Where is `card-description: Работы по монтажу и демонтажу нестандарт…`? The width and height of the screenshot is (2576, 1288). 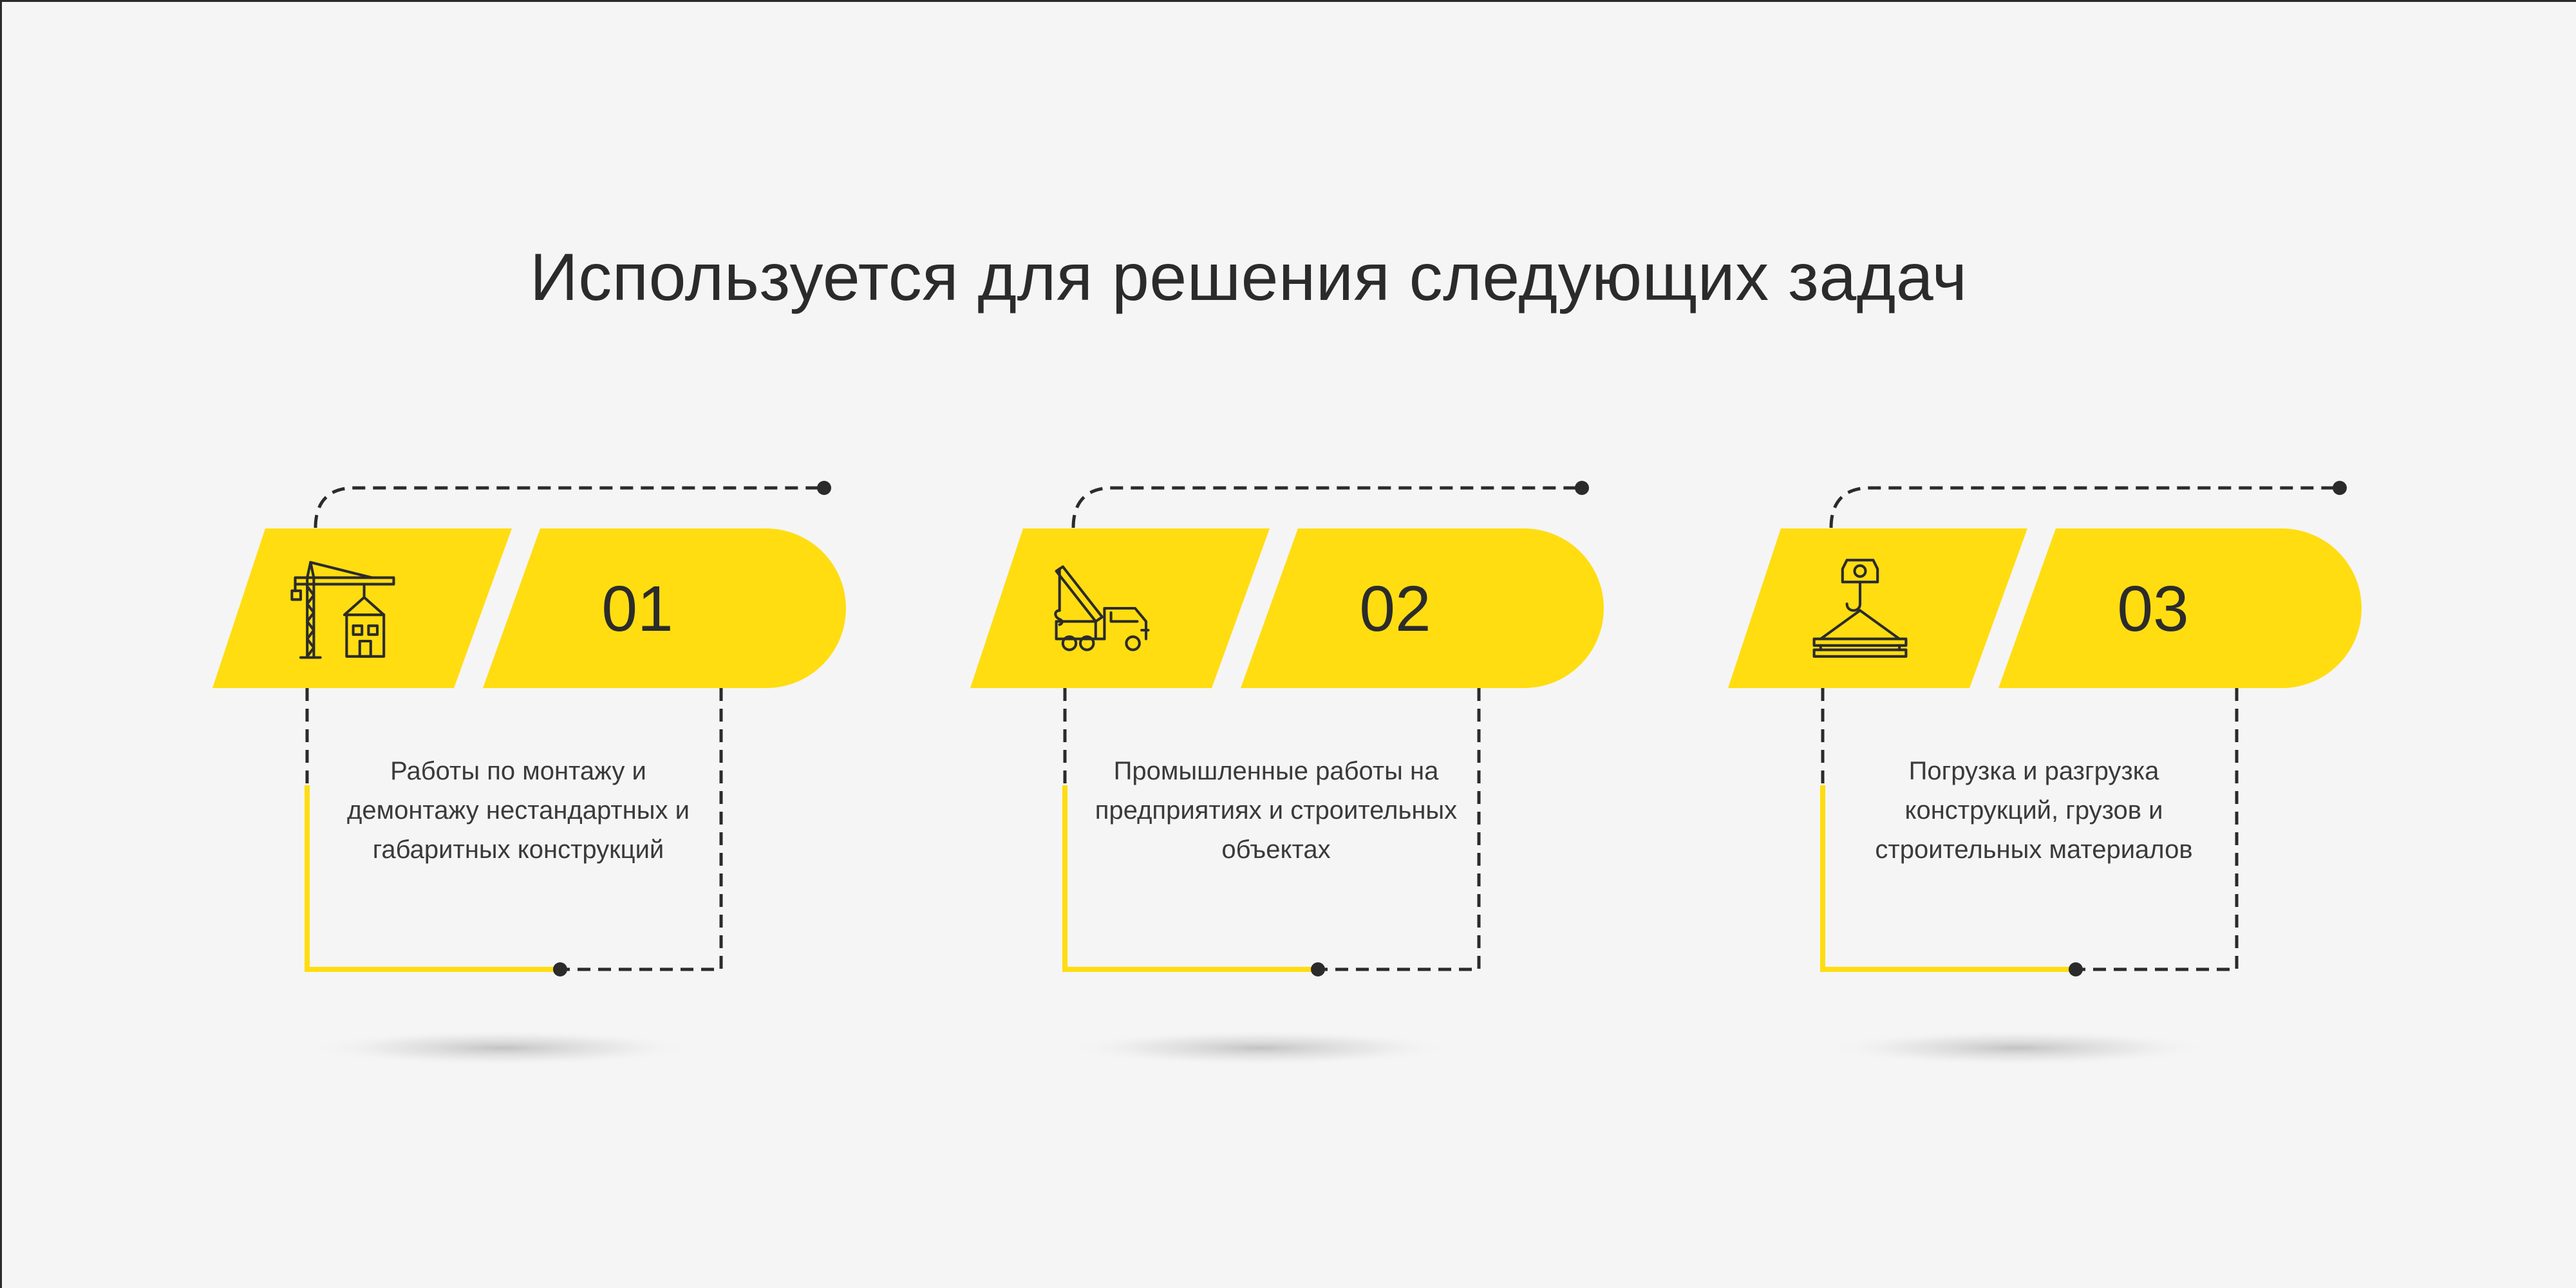 card-description: Работы по монтажу и демонтажу нестандарт… is located at coordinates (518, 810).